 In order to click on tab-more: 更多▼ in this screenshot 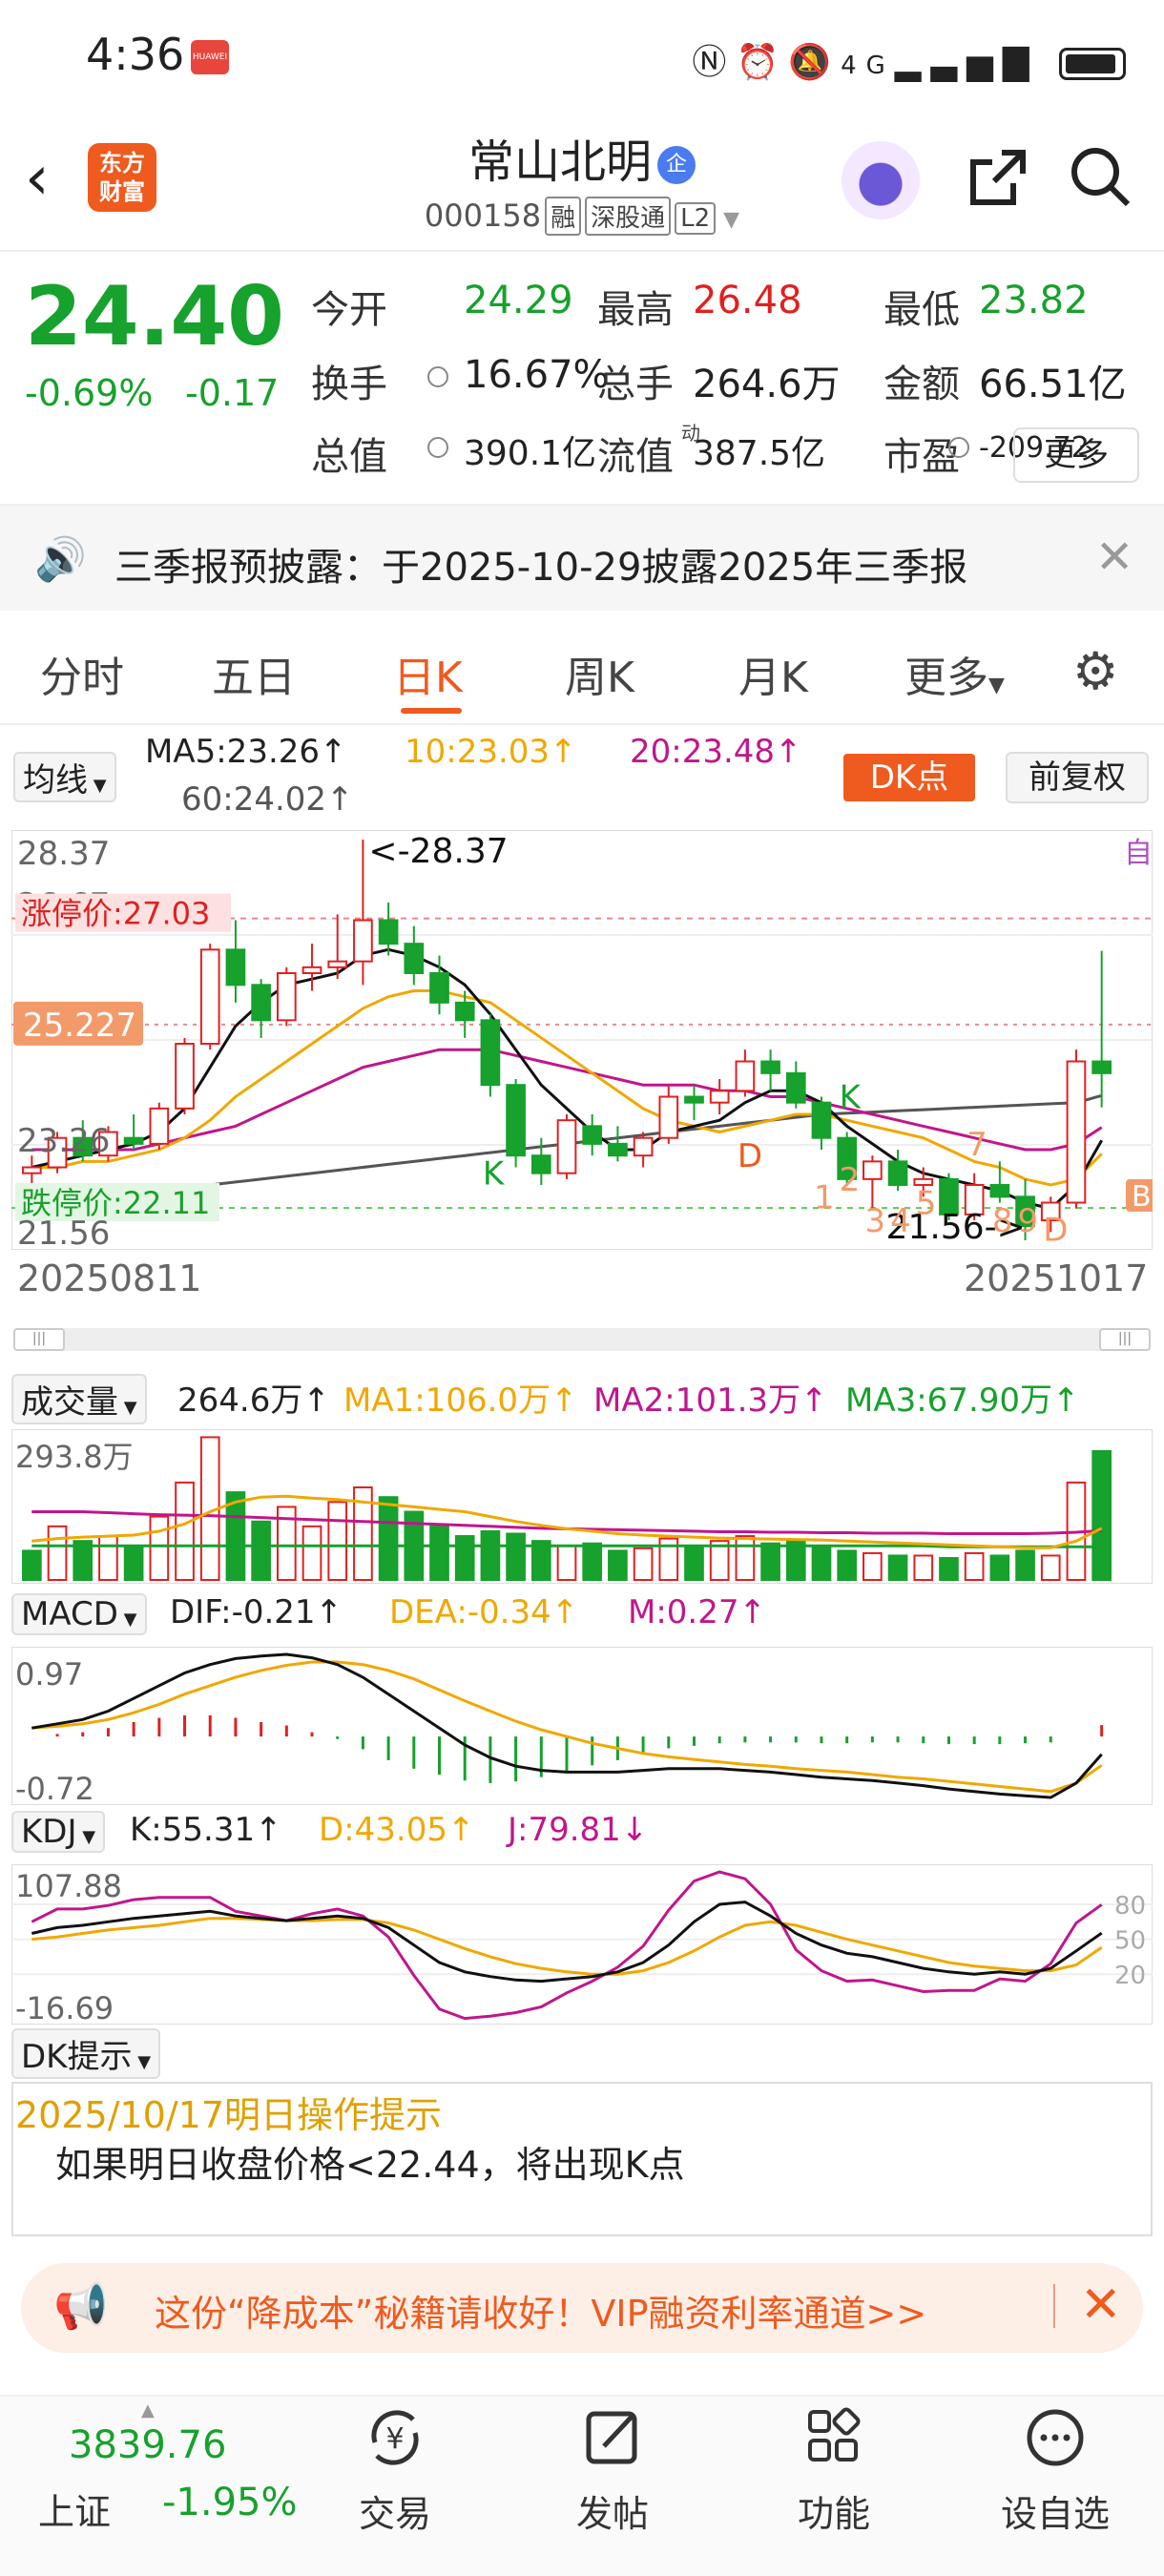, I will do `click(954, 673)`.